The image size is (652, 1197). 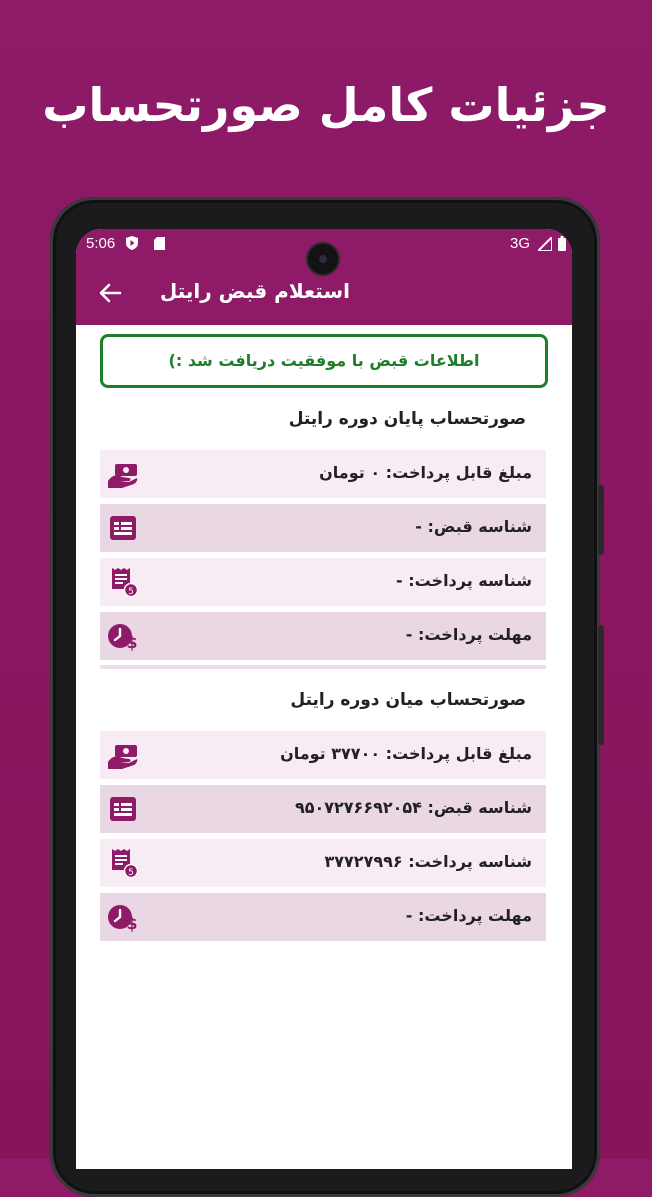 I want to click on play-protect-icon, so click(x=132, y=243).